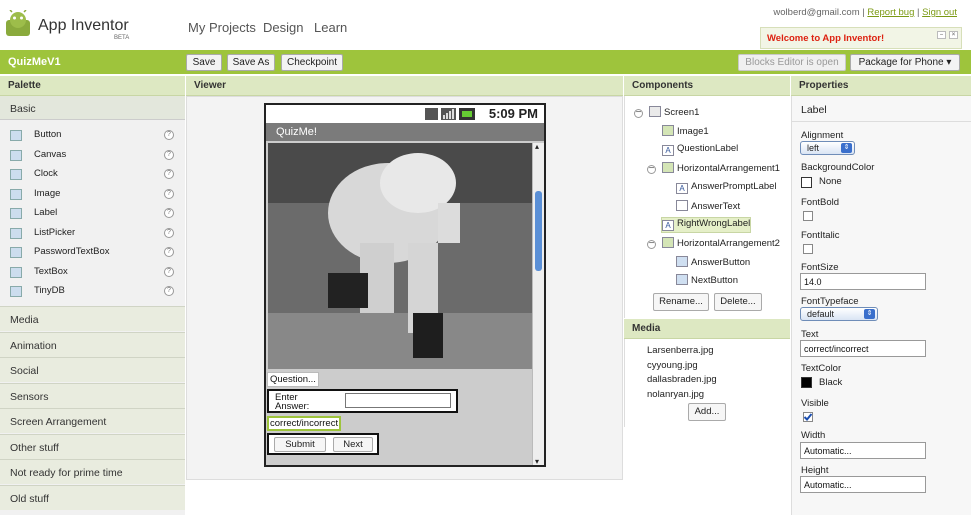  What do you see at coordinates (685, 131) in the screenshot?
I see `component-image1: Image1` at bounding box center [685, 131].